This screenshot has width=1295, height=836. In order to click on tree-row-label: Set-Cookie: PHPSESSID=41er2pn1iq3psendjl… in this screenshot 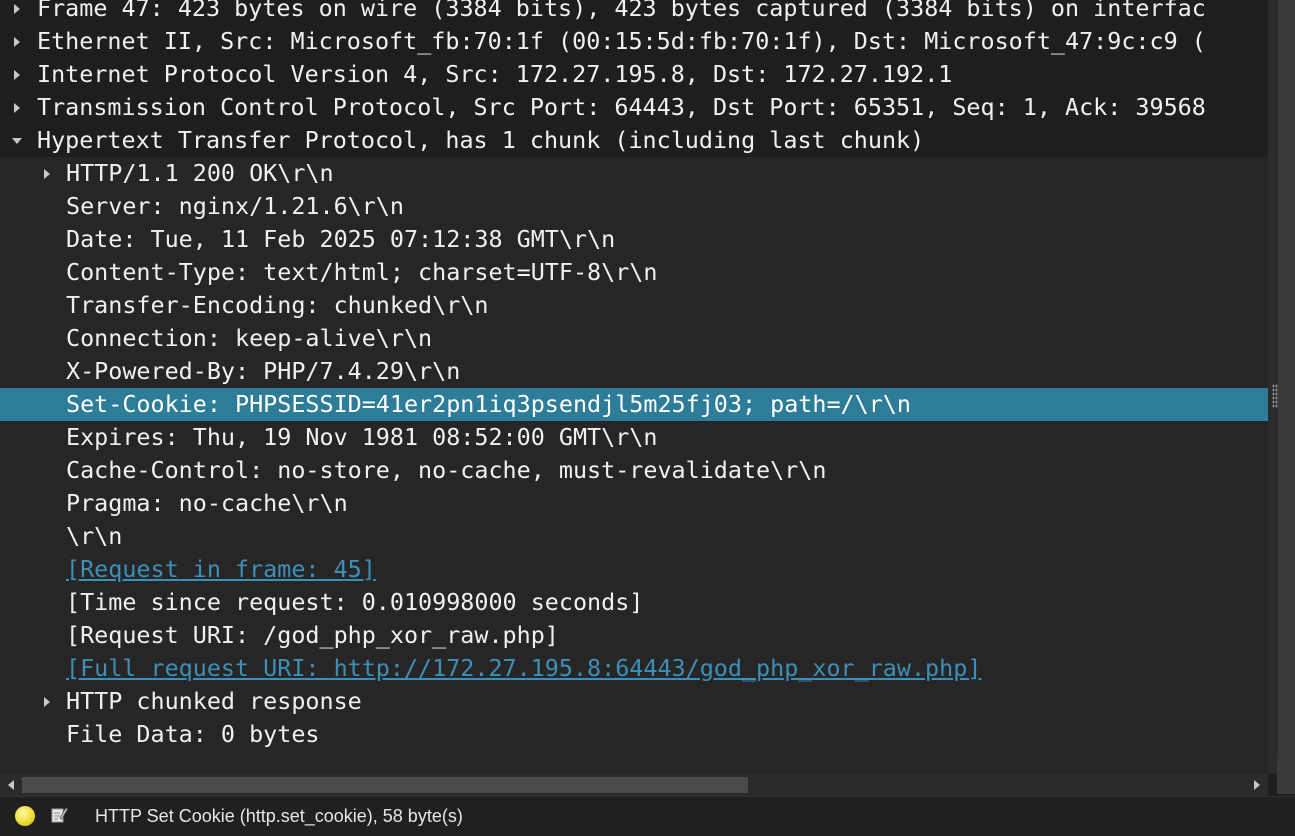, I will do `click(488, 404)`.